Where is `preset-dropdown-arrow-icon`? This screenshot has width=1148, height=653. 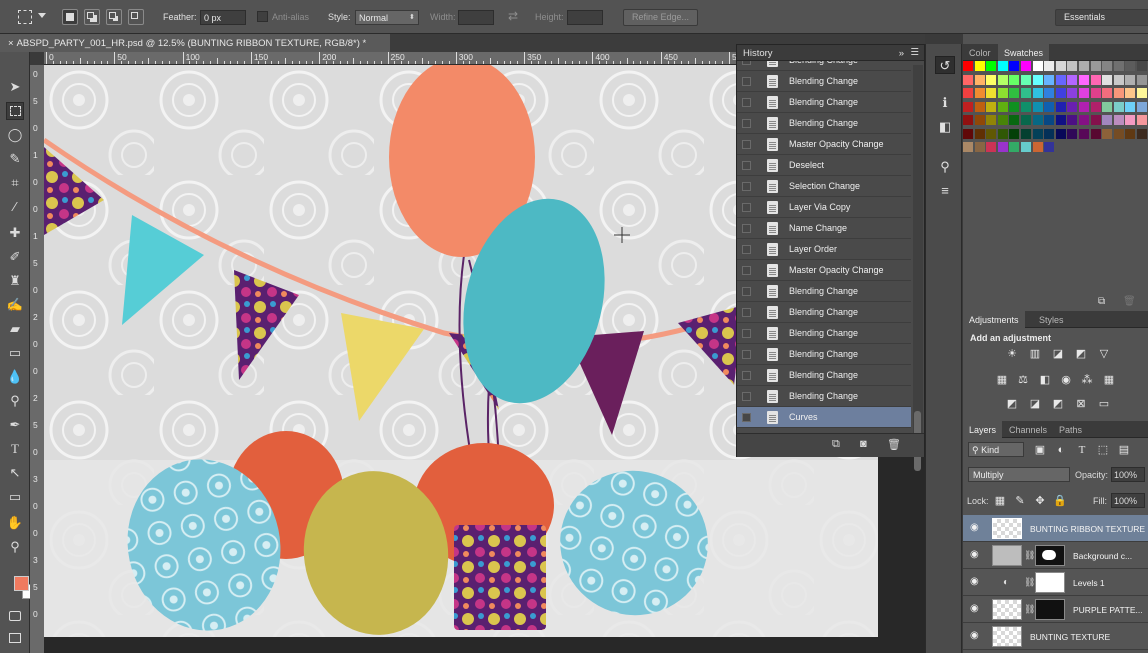 preset-dropdown-arrow-icon is located at coordinates (42, 15).